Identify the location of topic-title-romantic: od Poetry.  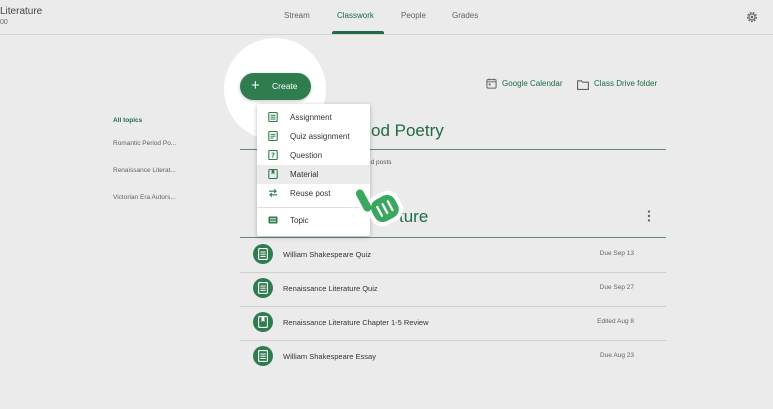
(407, 131).